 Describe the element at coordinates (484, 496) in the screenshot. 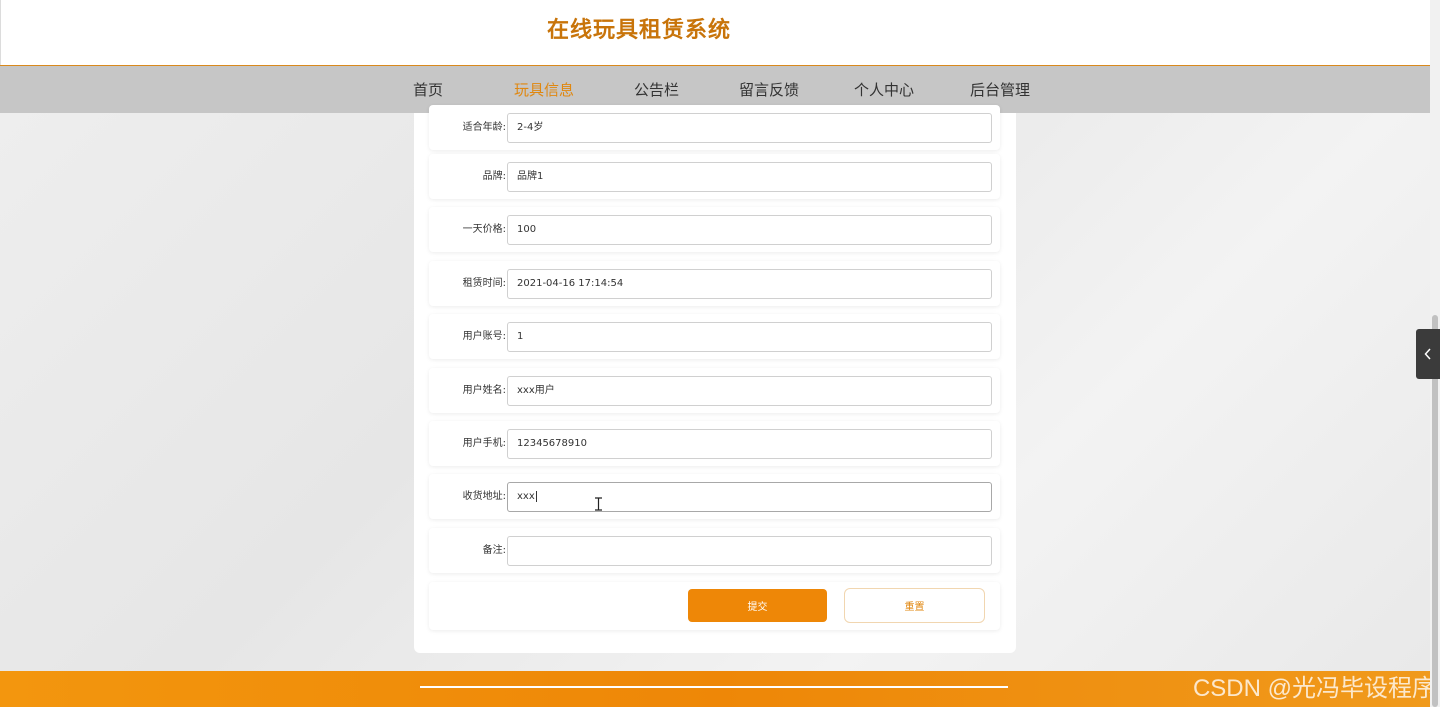

I see `field-label: 收货地址:` at that location.